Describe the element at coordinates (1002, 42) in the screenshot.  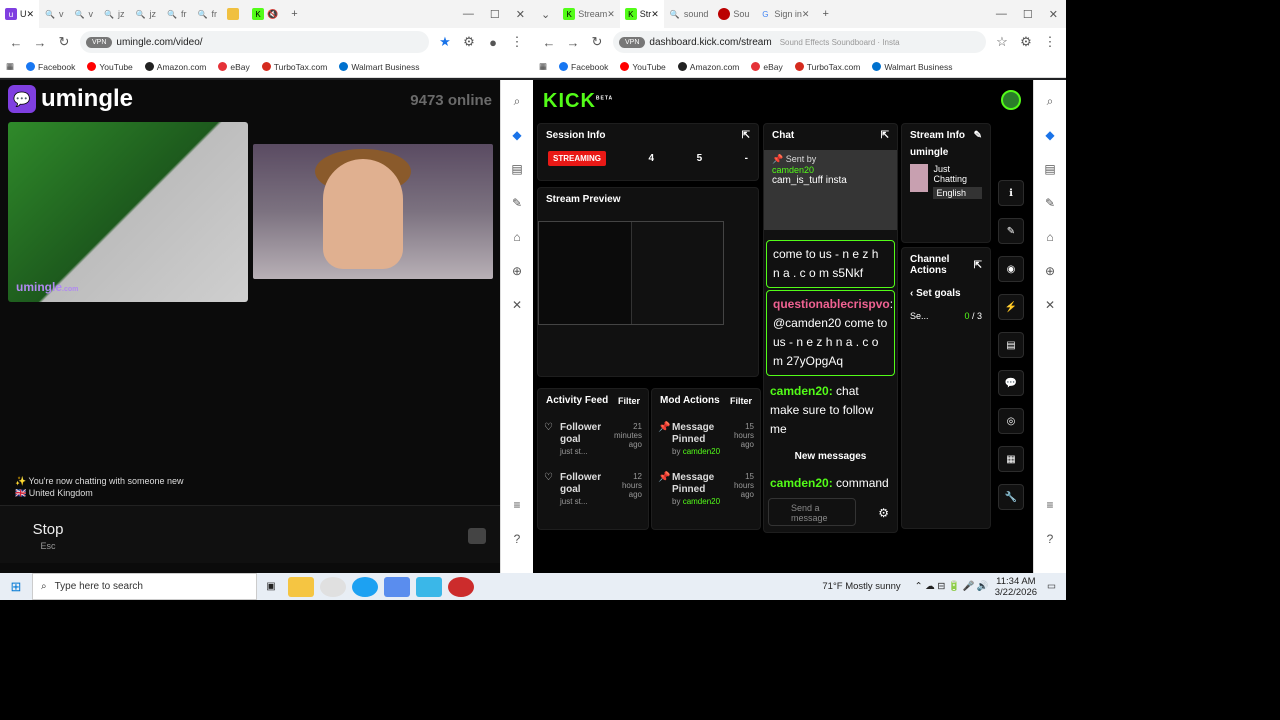
I see `bookmark-star-icon: ☆` at that location.